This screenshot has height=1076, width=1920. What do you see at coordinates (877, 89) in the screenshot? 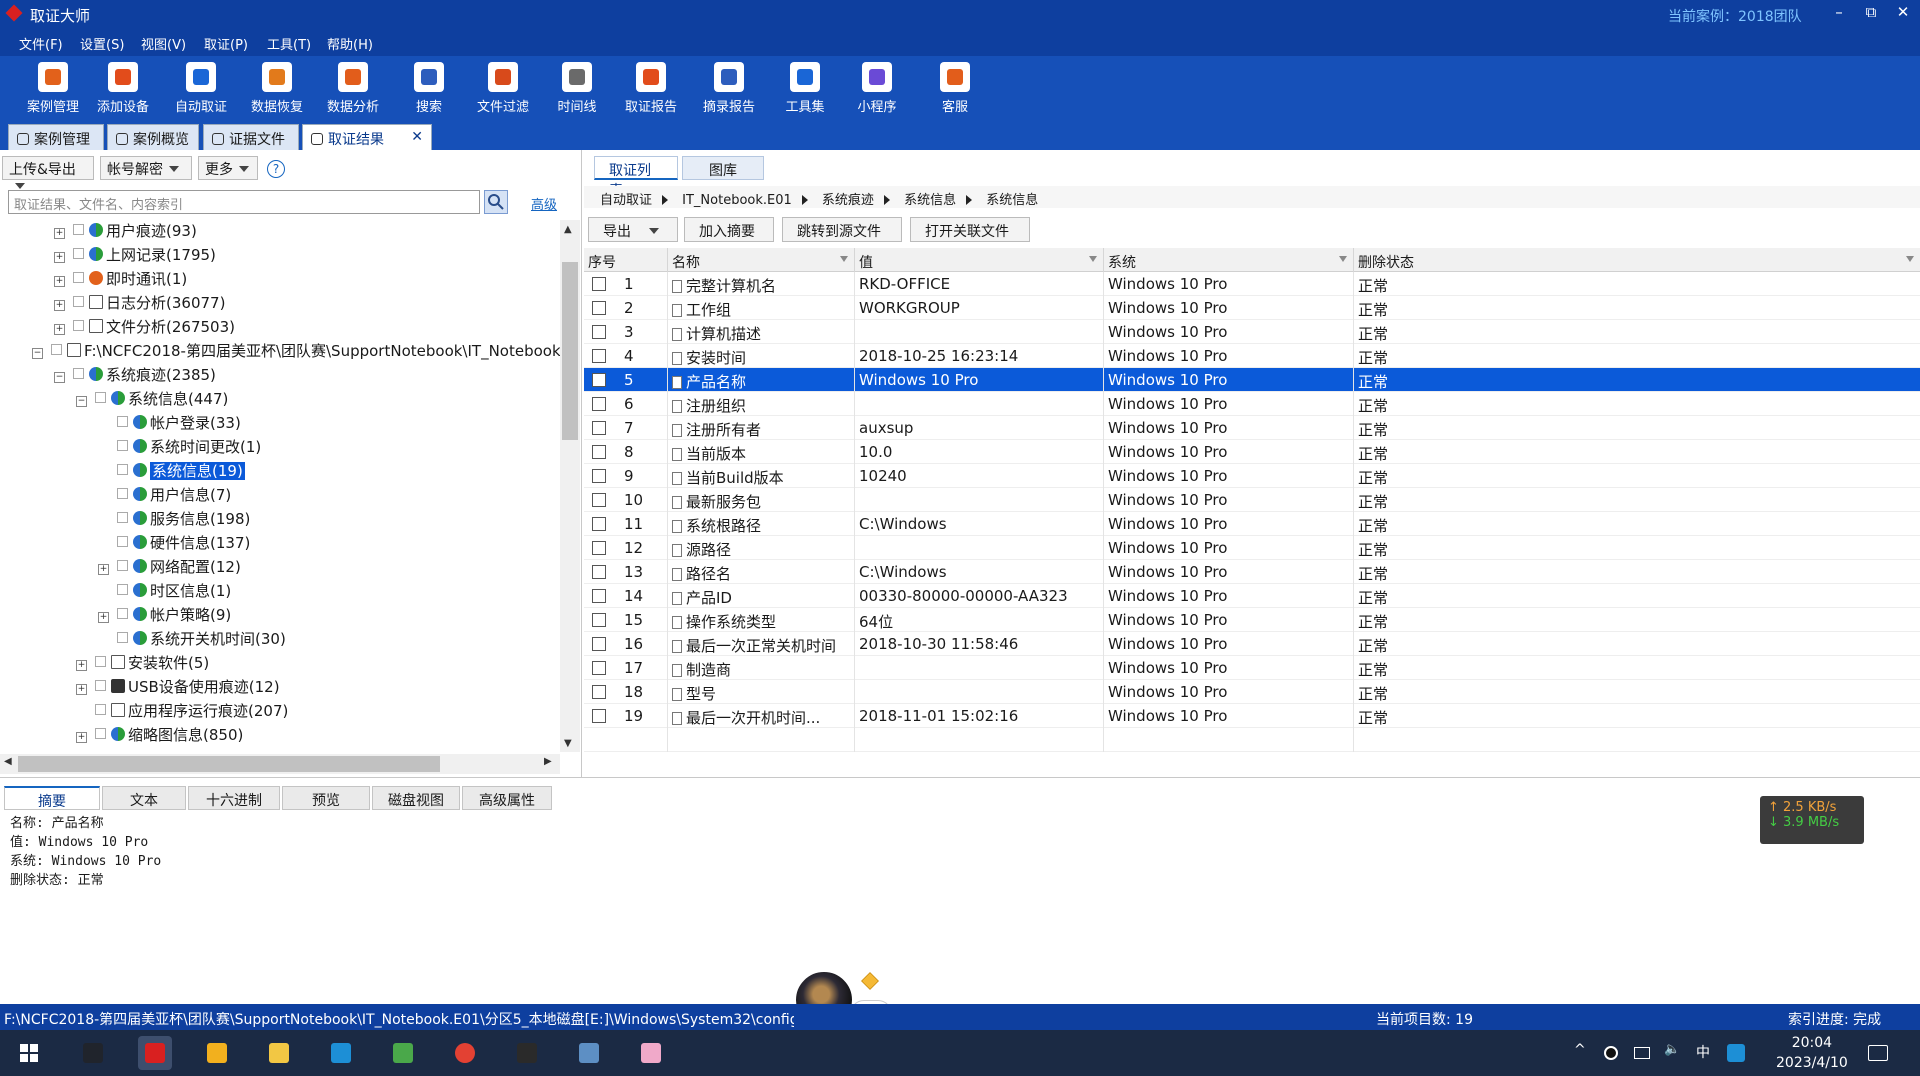
I see `toolbar-button-11: 小程序` at bounding box center [877, 89].